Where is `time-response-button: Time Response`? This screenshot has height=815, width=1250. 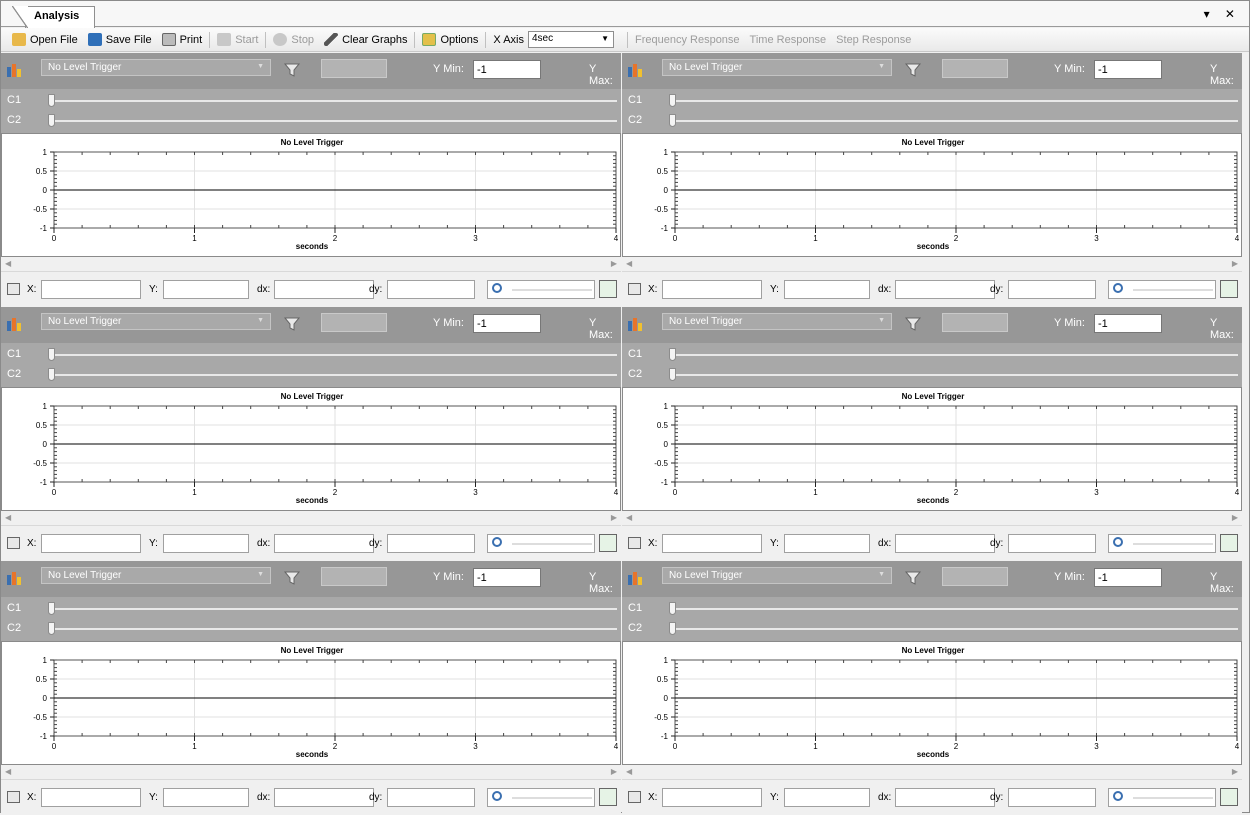 time-response-button: Time Response is located at coordinates (788, 40).